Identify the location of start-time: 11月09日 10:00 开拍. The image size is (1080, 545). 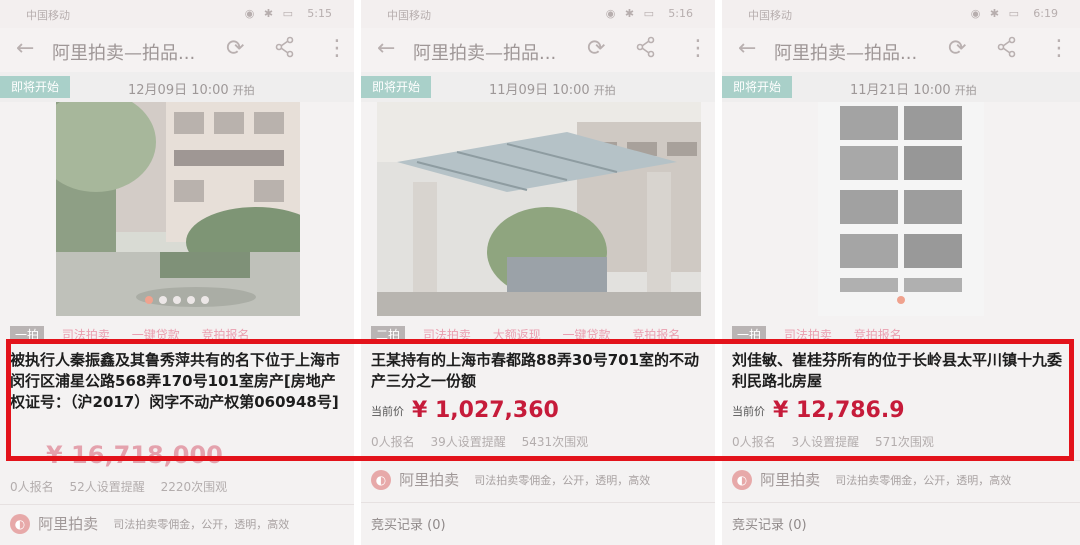
(552, 90).